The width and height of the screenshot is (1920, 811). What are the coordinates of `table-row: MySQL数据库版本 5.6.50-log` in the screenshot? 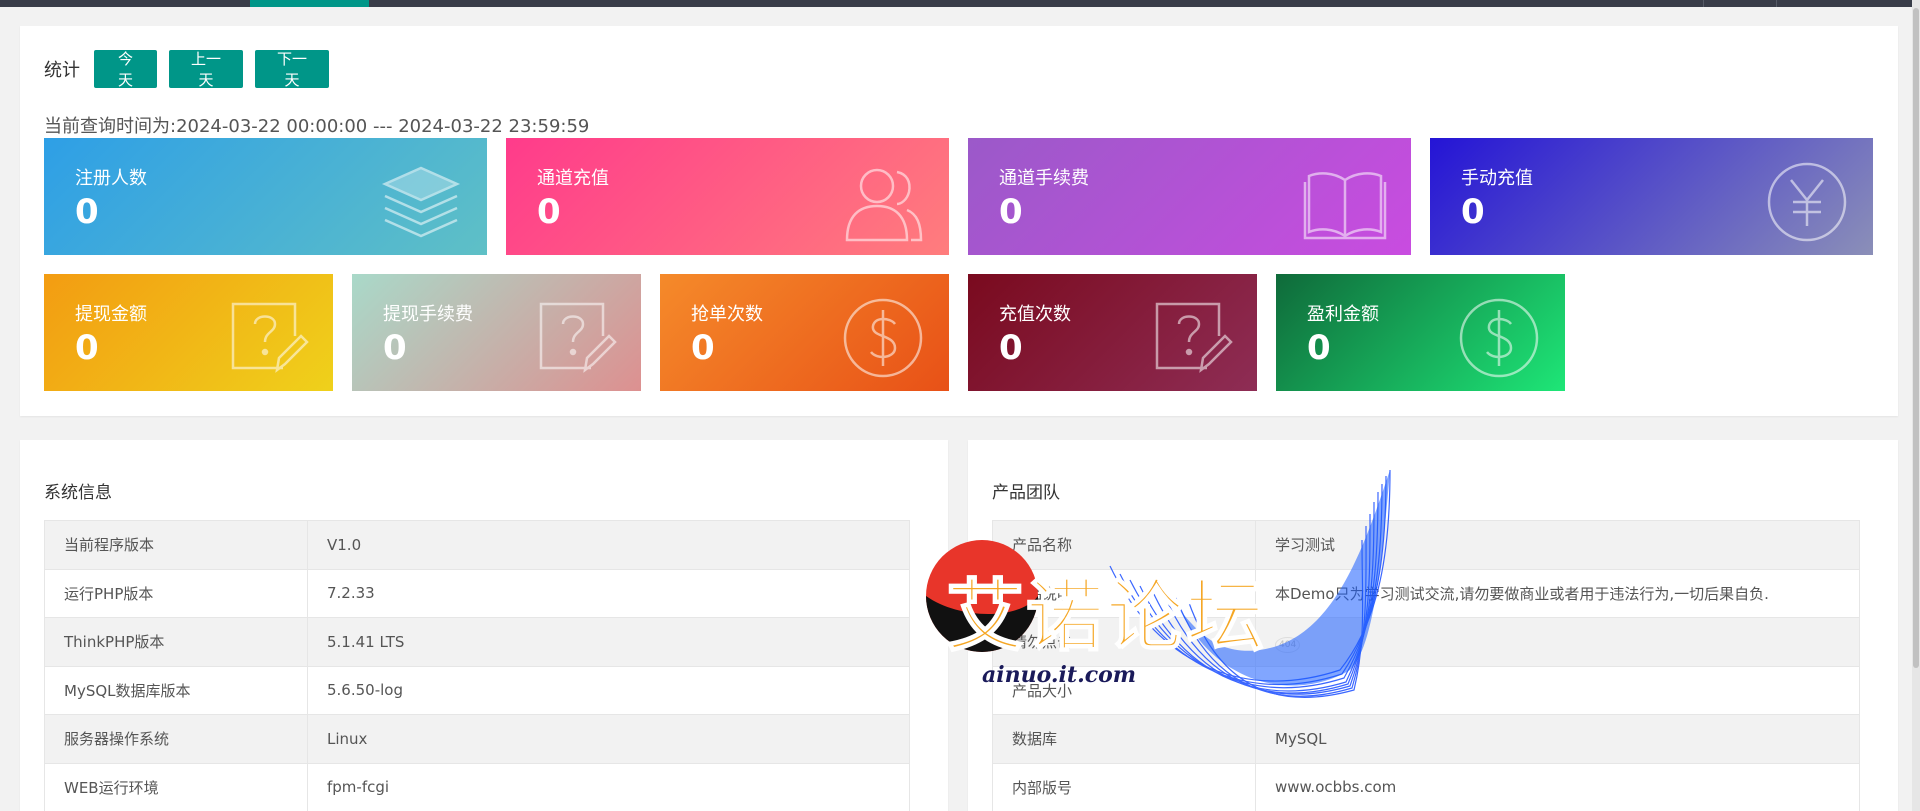 It's located at (477, 690).